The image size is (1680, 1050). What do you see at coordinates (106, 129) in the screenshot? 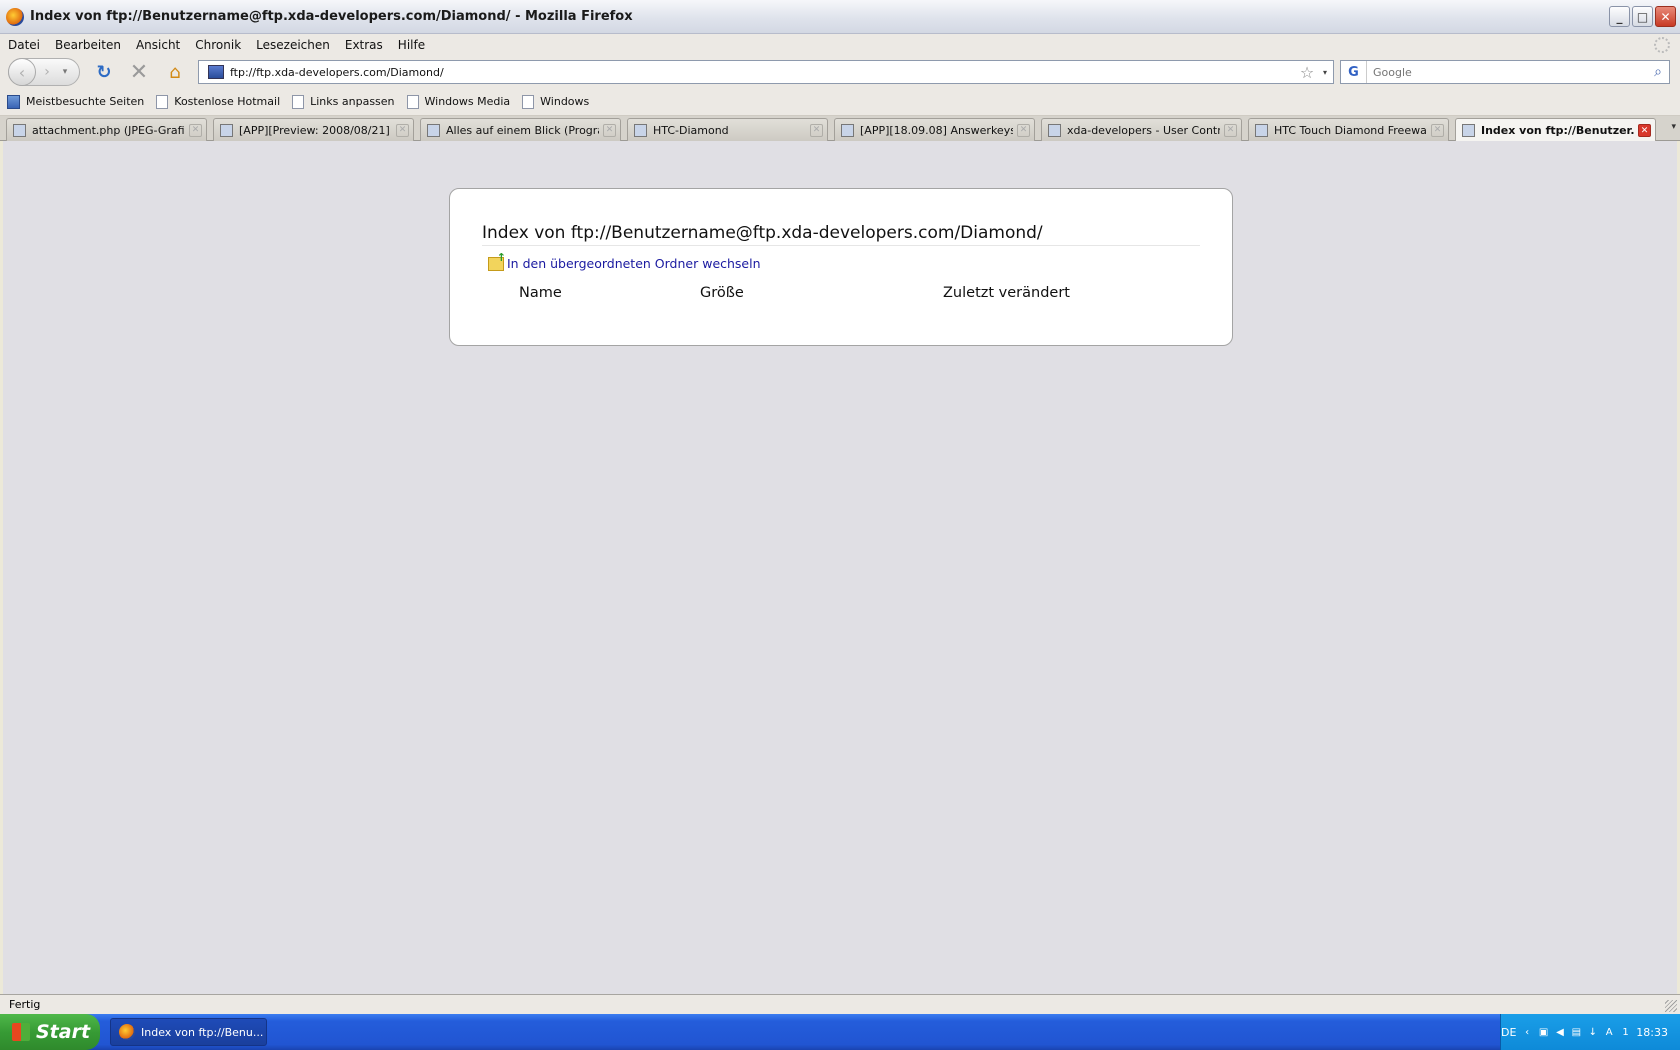
I see `tab-attachment: attachment.php (JPEG-Grafik,... ✕` at bounding box center [106, 129].